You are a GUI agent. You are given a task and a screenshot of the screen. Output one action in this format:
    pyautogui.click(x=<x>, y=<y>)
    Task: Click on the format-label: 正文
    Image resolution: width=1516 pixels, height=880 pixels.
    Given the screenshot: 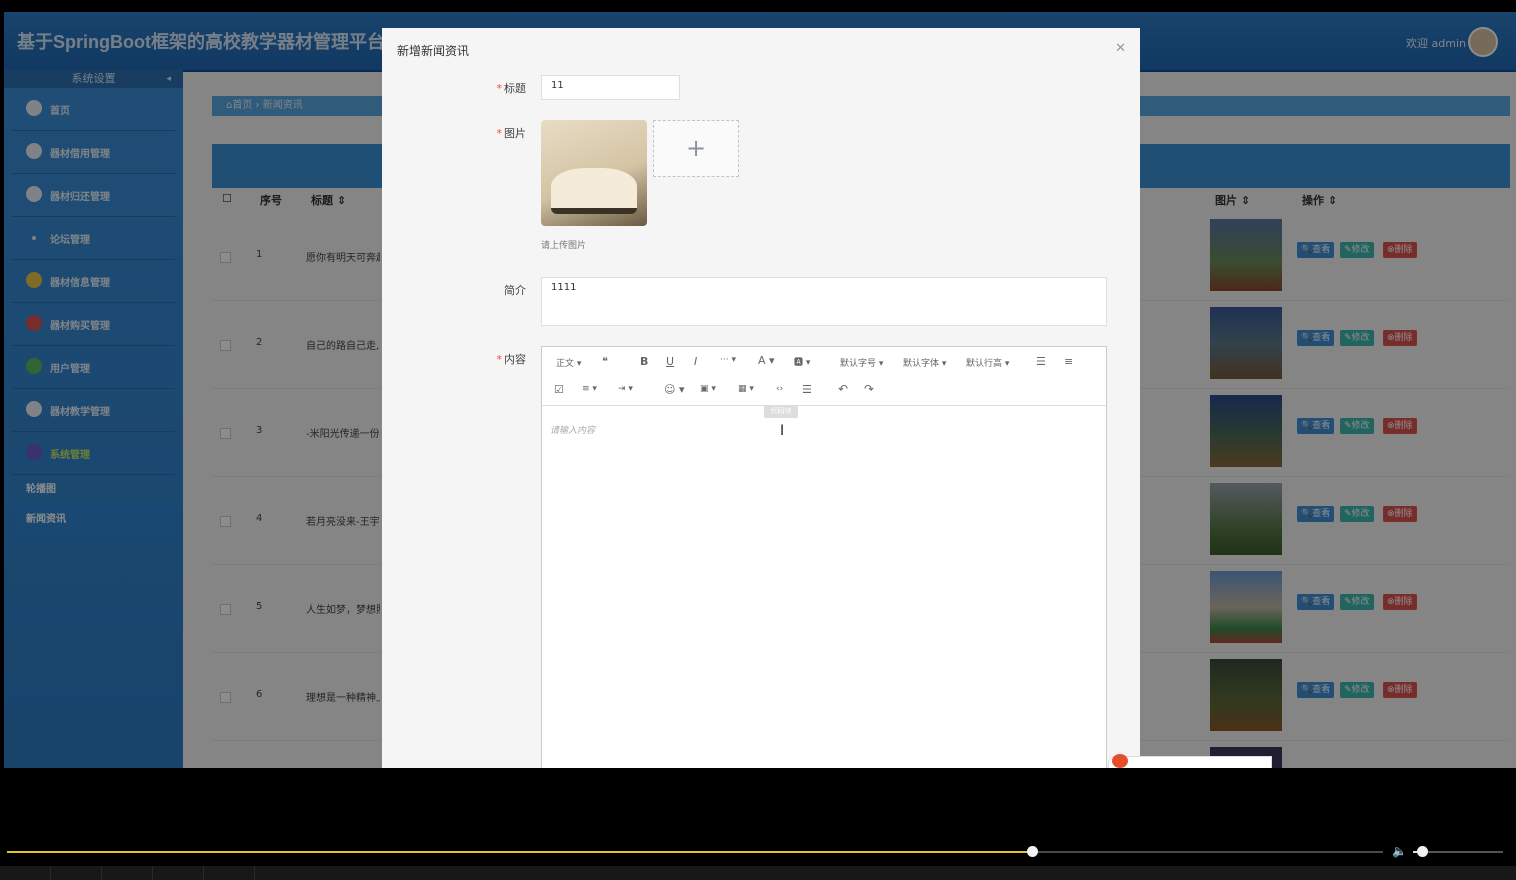 What is the action you would take?
    pyautogui.click(x=565, y=364)
    